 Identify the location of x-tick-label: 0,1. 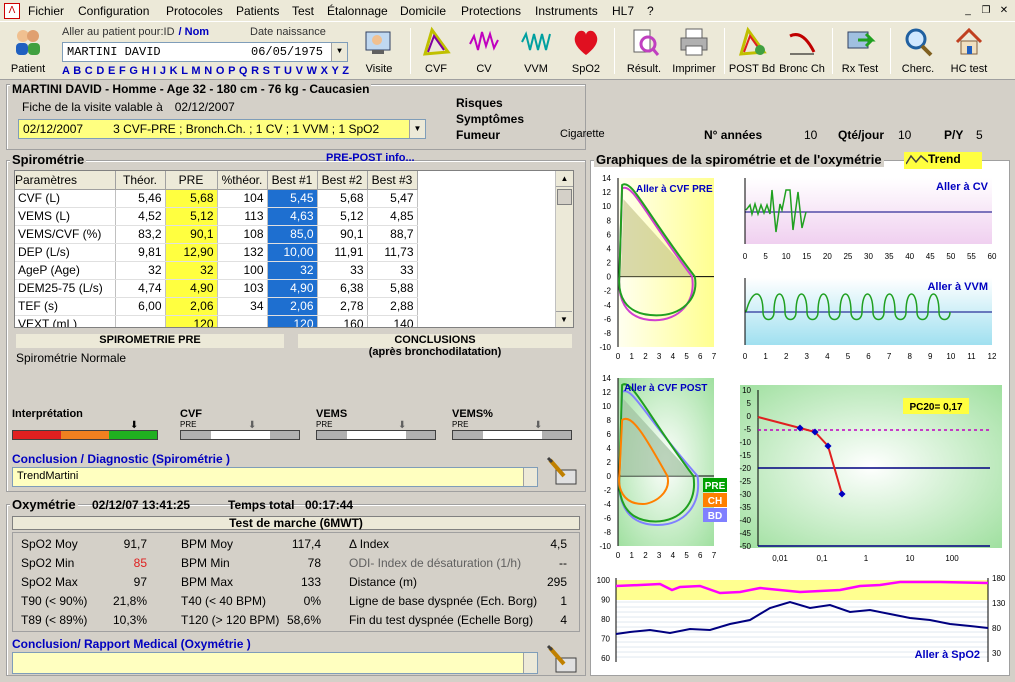
(822, 558).